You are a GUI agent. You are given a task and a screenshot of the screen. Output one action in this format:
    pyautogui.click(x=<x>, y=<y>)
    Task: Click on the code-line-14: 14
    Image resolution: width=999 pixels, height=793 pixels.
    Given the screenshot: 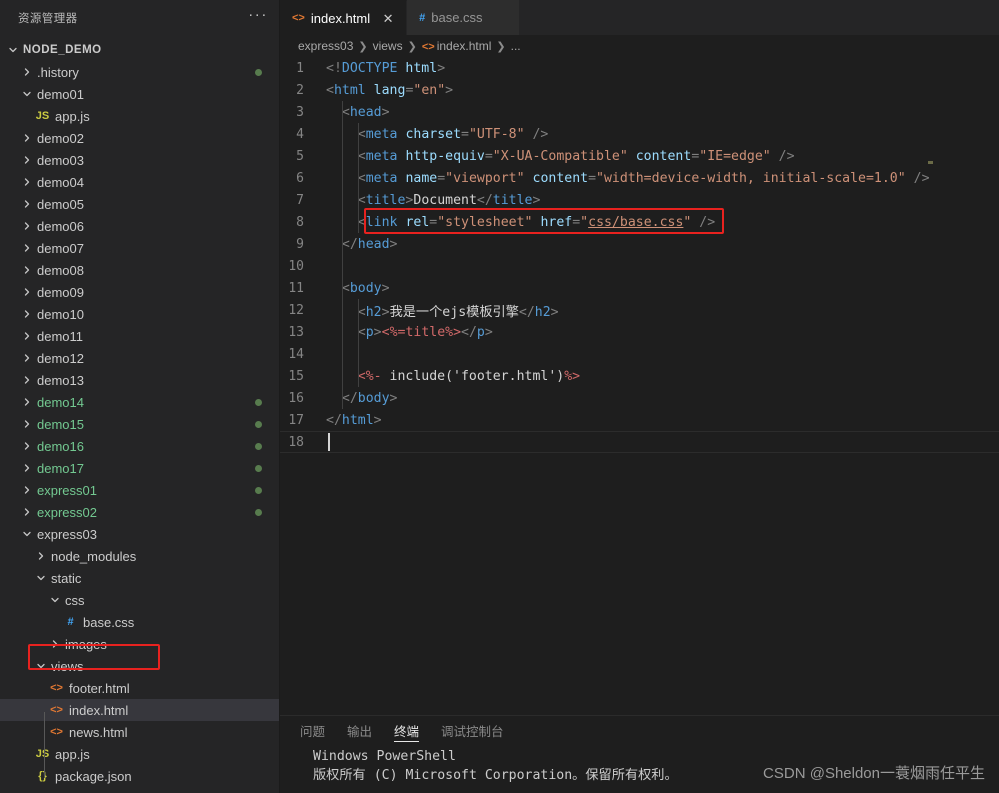 What is the action you would take?
    pyautogui.click(x=639, y=354)
    